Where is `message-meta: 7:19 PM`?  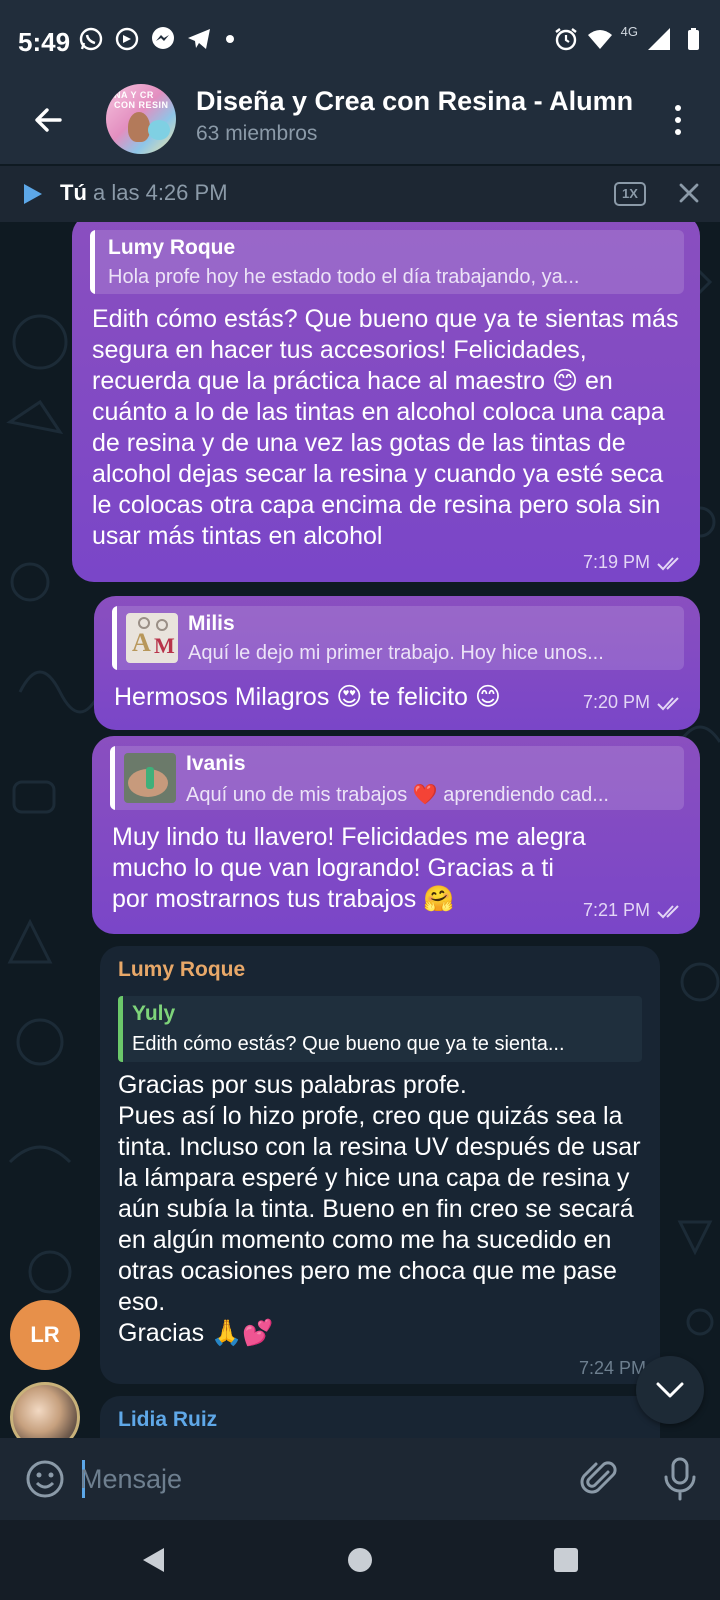 message-meta: 7:19 PM is located at coordinates (634, 562).